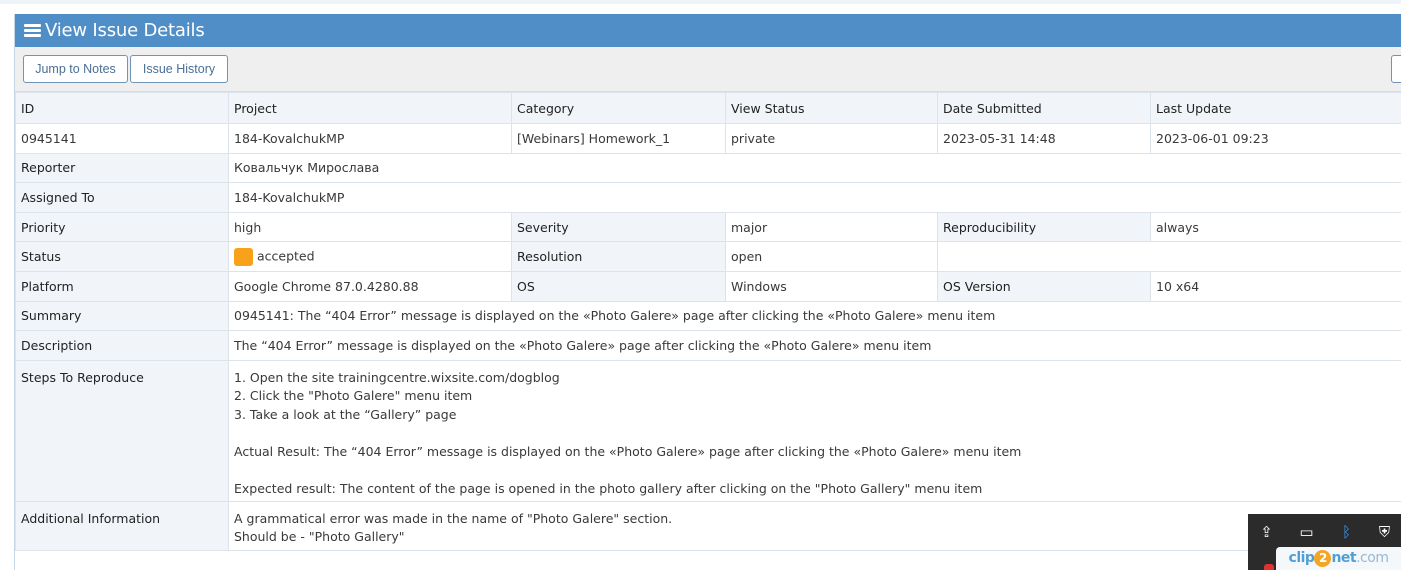  Describe the element at coordinates (1044, 138) in the screenshot. I see `issue-date-submitted: 2023-05-31 14:48` at that location.